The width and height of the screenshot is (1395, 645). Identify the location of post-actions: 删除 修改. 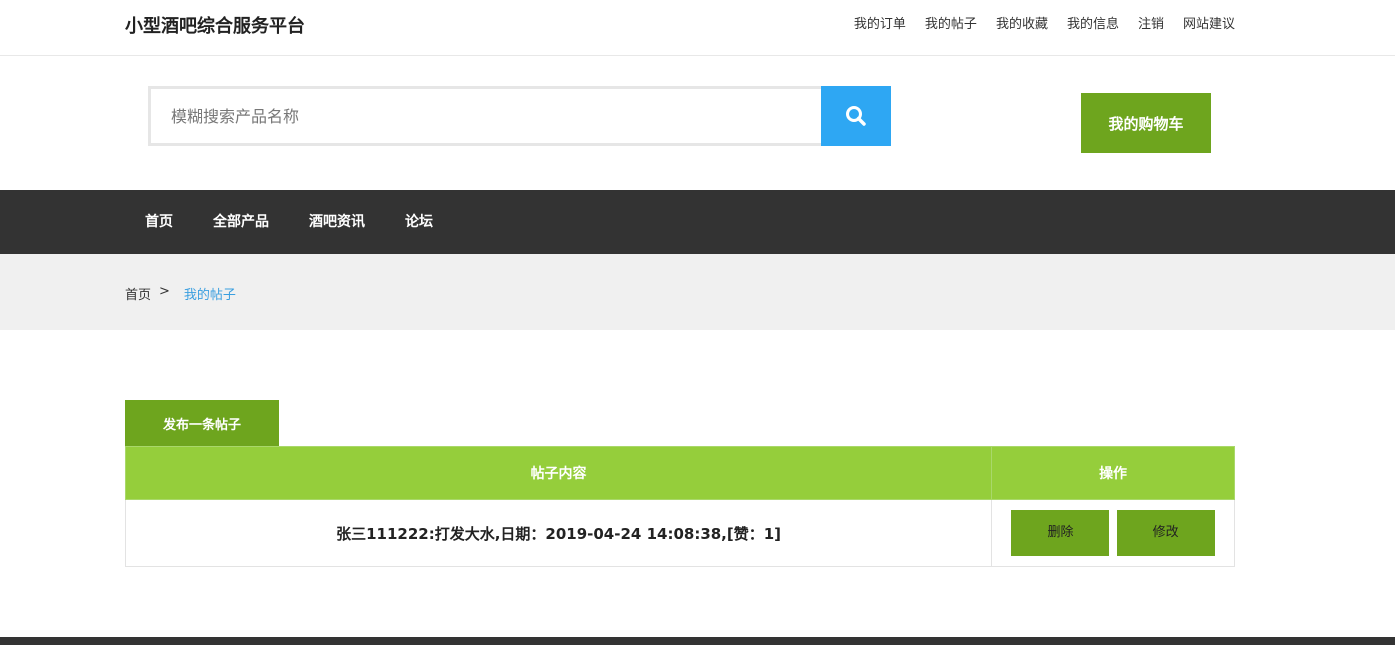
(1113, 533).